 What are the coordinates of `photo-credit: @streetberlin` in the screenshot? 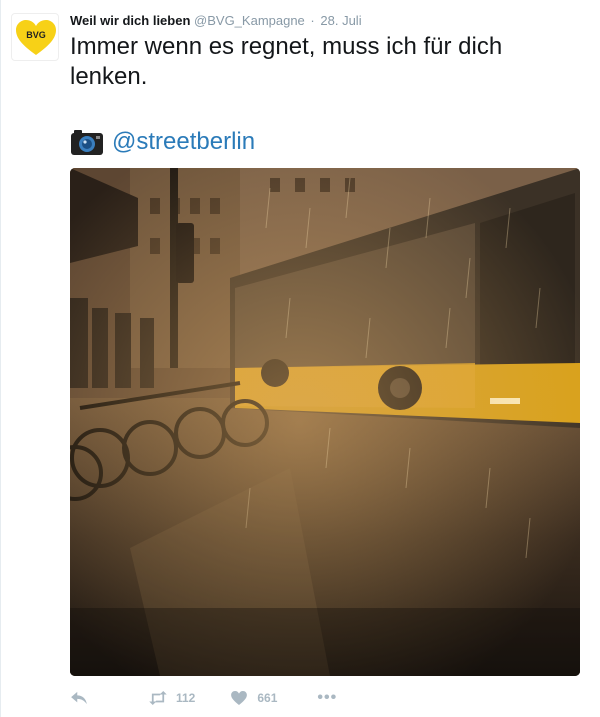 It's located at (162, 142).